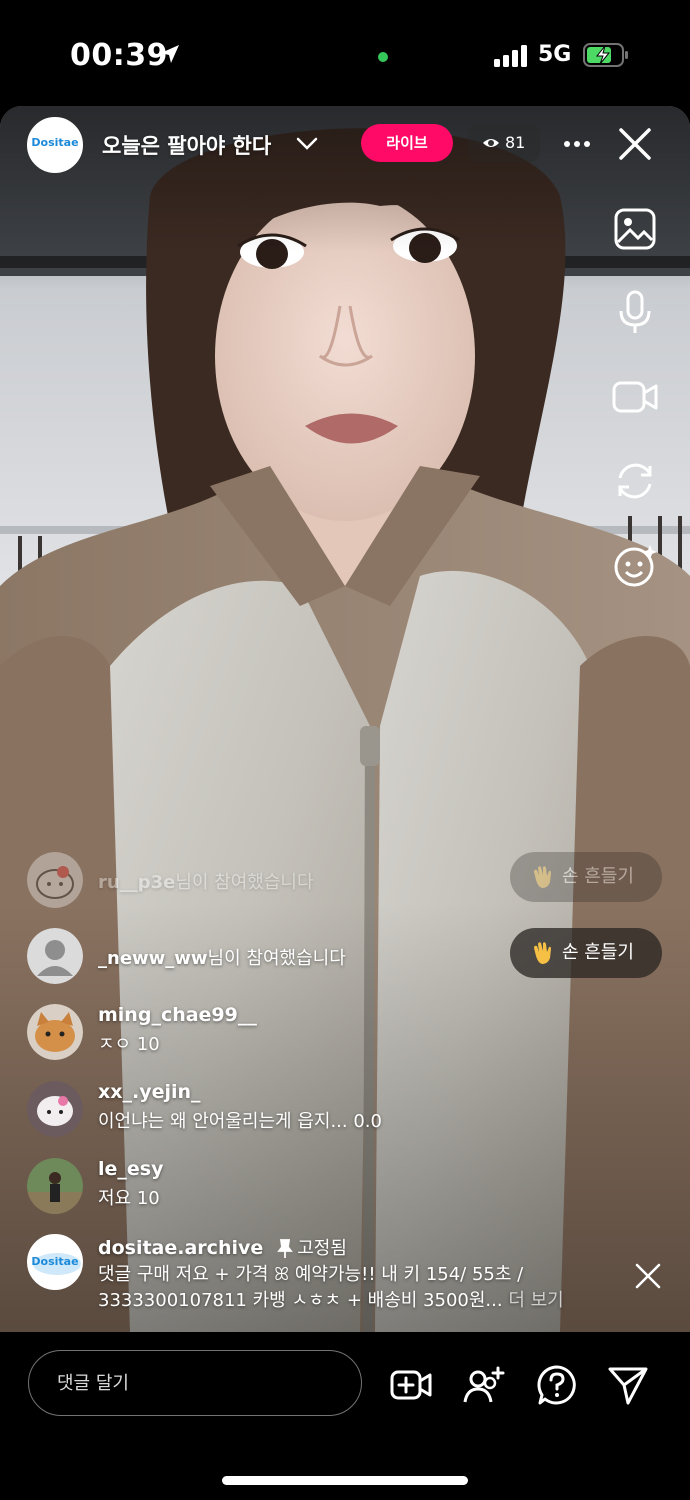 Image resolution: width=690 pixels, height=1500 pixels. What do you see at coordinates (262, 1109) in the screenshot?
I see `comment-item: xx_.yejin_ 이언냐는 왜 안어울리는게 읍지... 0.0` at bounding box center [262, 1109].